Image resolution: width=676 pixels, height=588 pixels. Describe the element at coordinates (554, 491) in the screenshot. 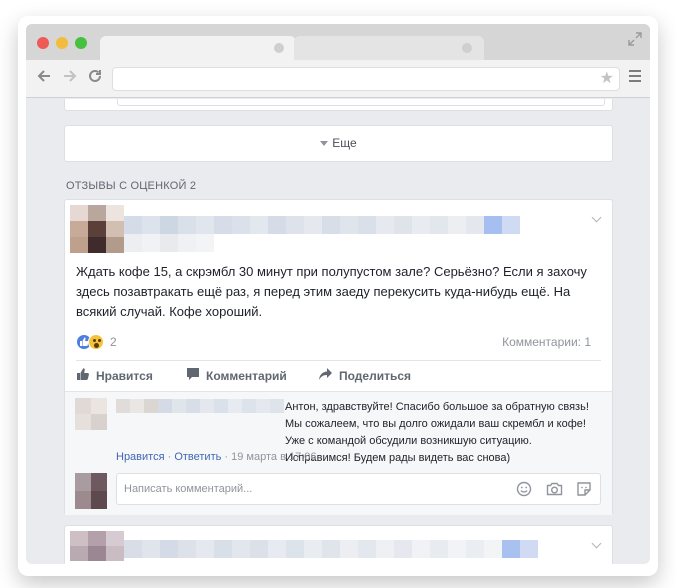

I see `camera-icon` at that location.